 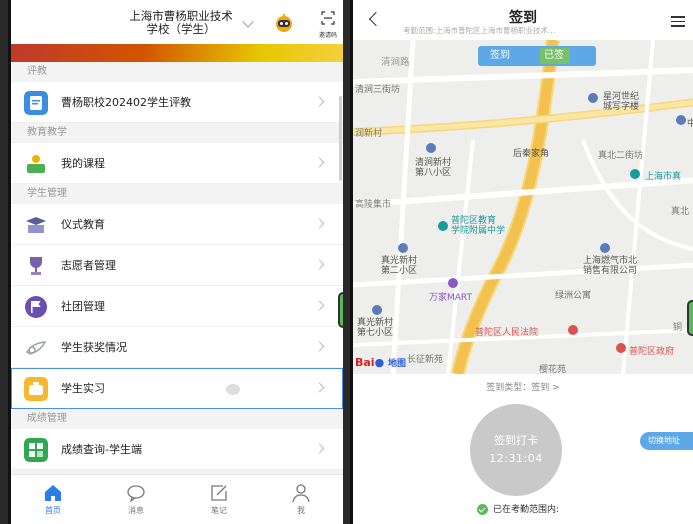 What do you see at coordinates (219, 493) in the screenshot?
I see `note-icon` at bounding box center [219, 493].